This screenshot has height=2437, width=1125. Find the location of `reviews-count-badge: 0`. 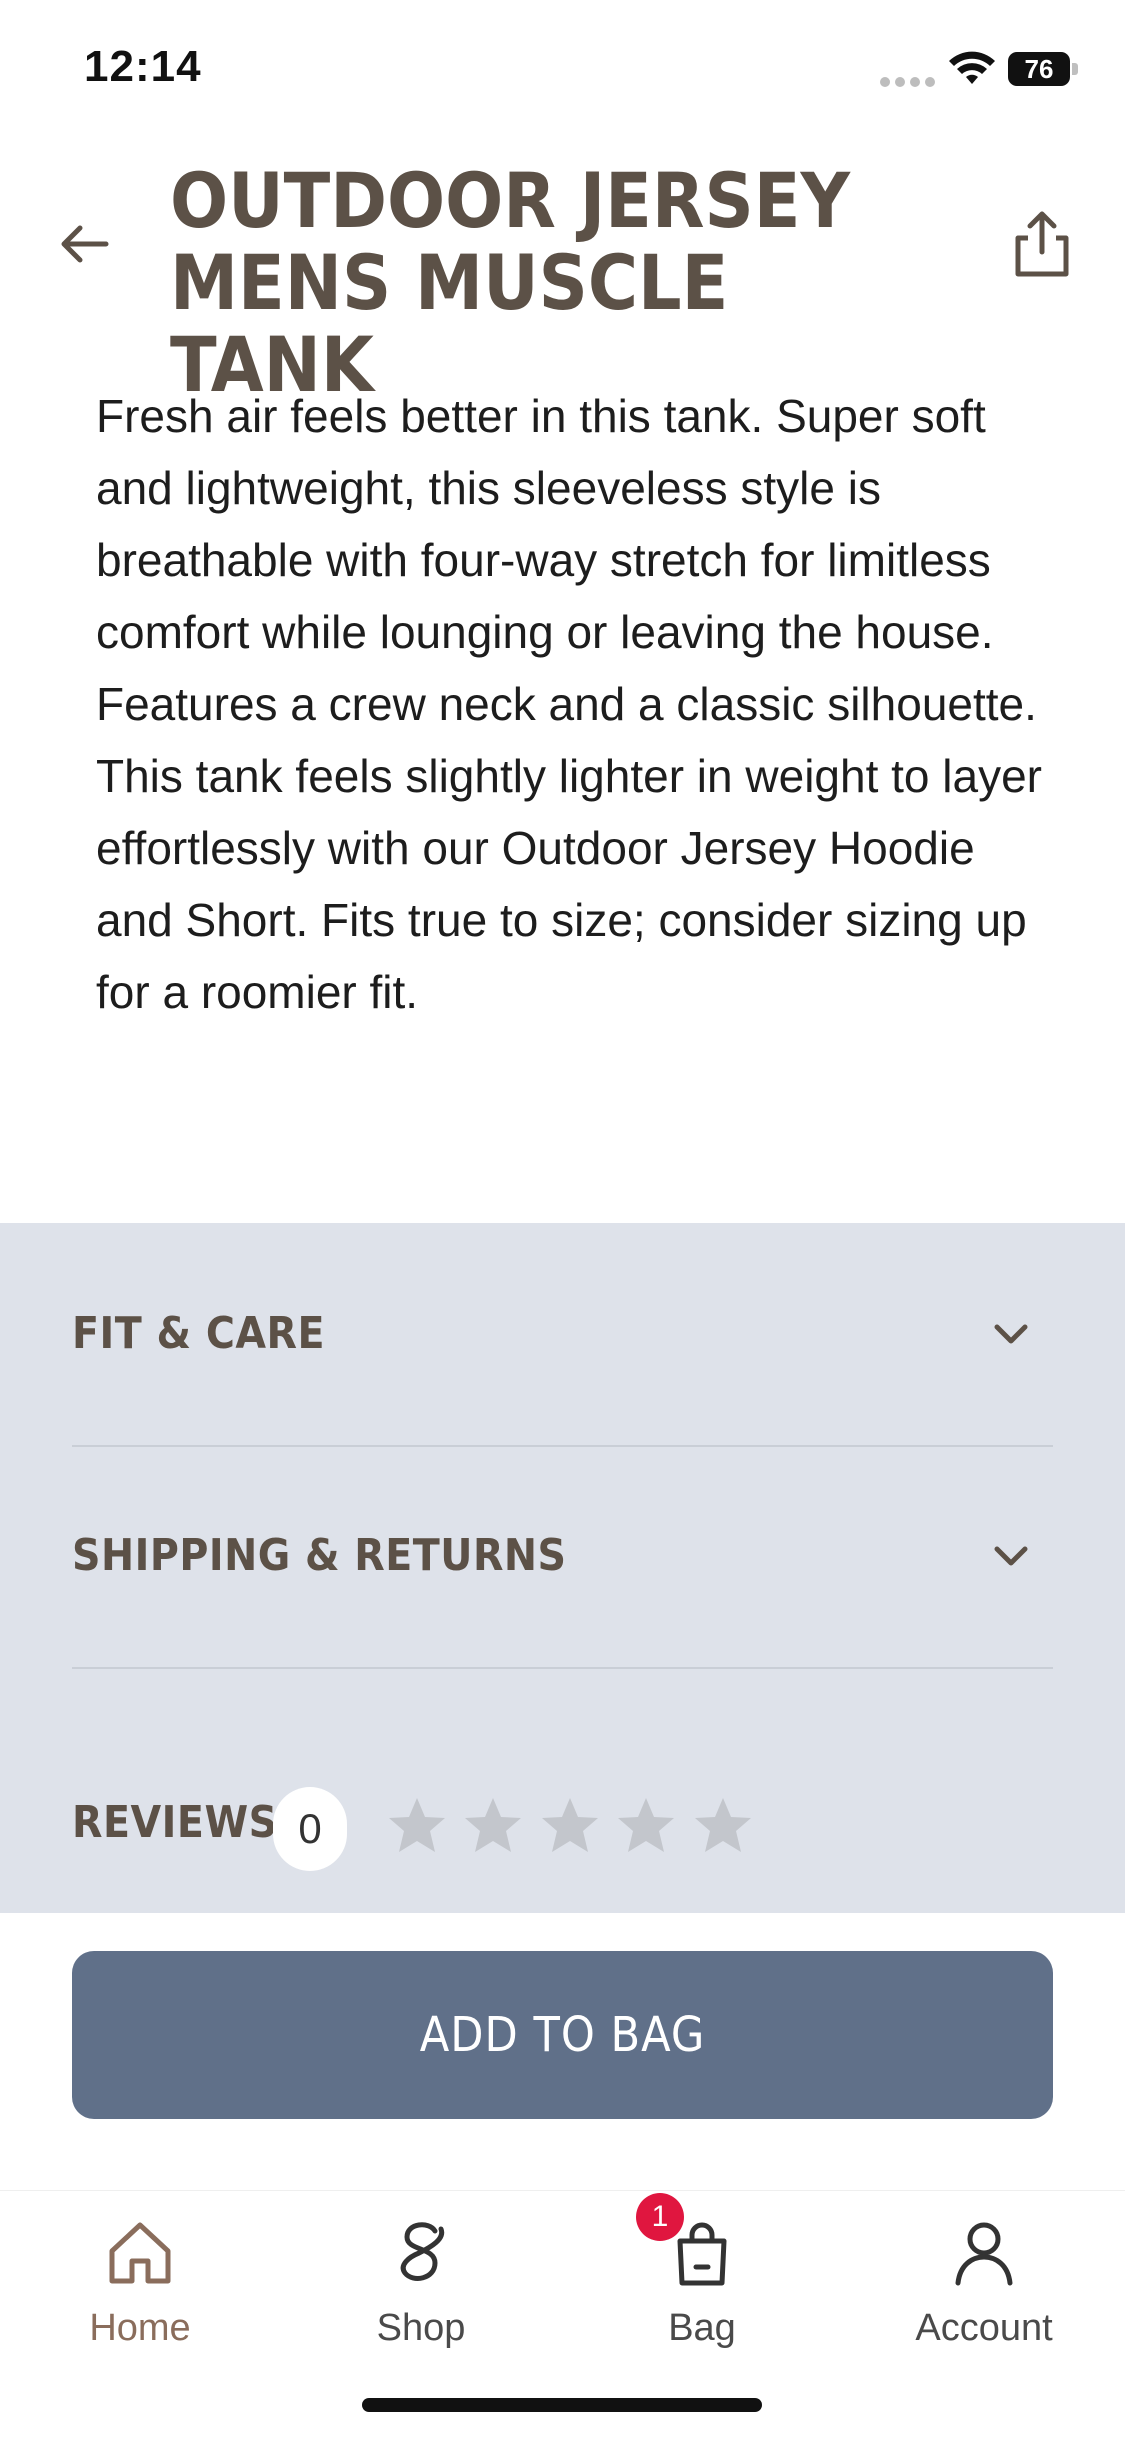

reviews-count-badge: 0 is located at coordinates (310, 1829).